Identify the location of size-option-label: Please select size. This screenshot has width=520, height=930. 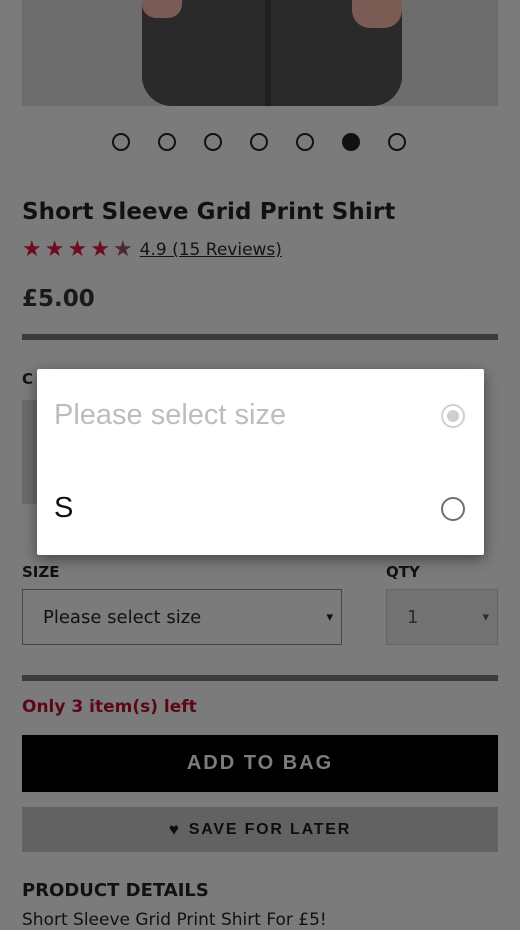
(170, 415).